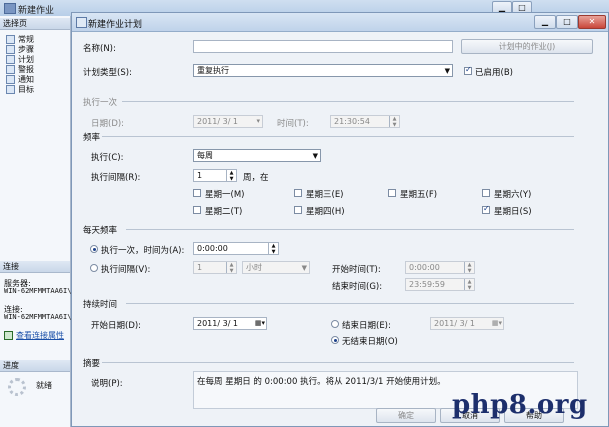 This screenshot has height=427, width=609. I want to click on back-window-title: 新建作业, so click(36, 11).